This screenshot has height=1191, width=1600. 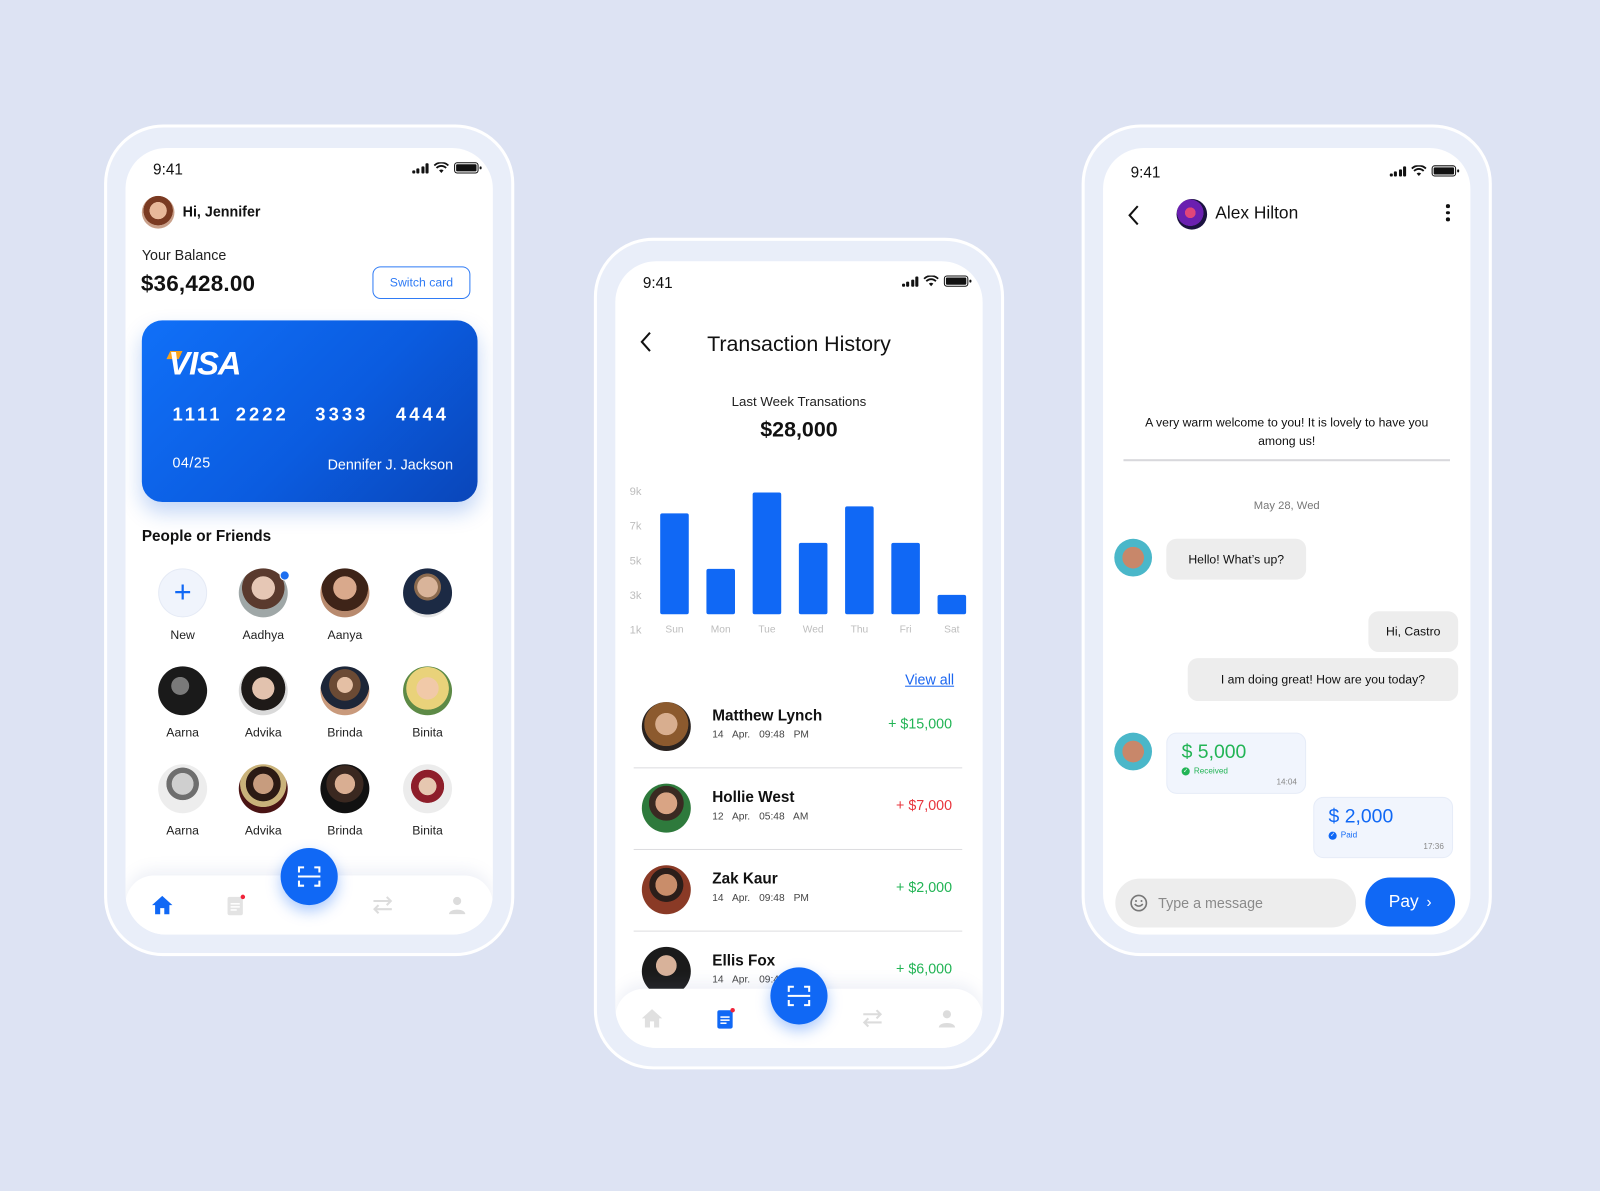 What do you see at coordinates (1349, 835) in the screenshot?
I see `payment-status-text: Paid` at bounding box center [1349, 835].